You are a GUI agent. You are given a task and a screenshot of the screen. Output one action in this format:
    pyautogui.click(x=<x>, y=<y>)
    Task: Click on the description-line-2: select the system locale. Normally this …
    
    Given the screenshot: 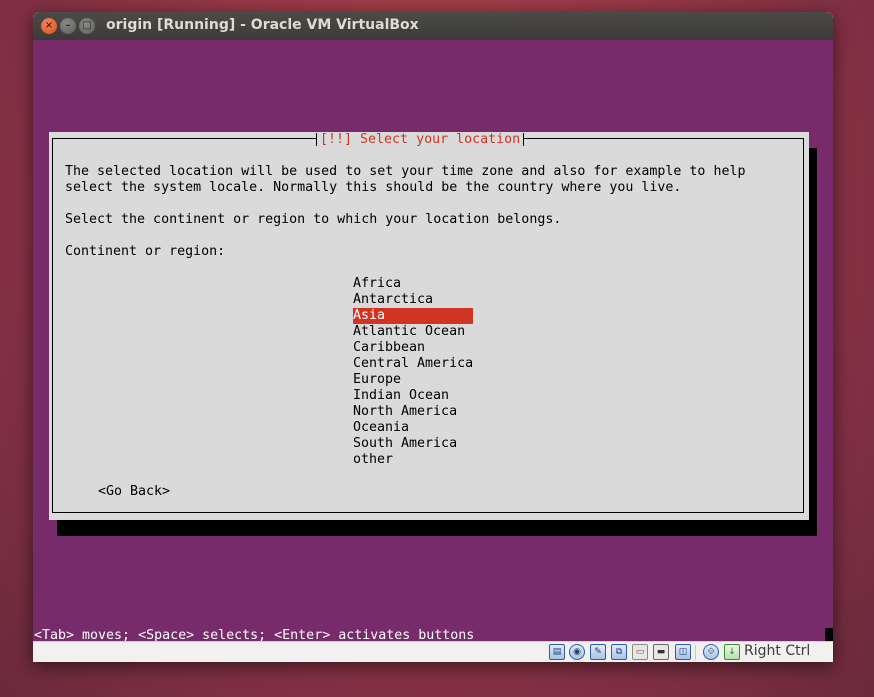 What is the action you would take?
    pyautogui.click(x=373, y=187)
    